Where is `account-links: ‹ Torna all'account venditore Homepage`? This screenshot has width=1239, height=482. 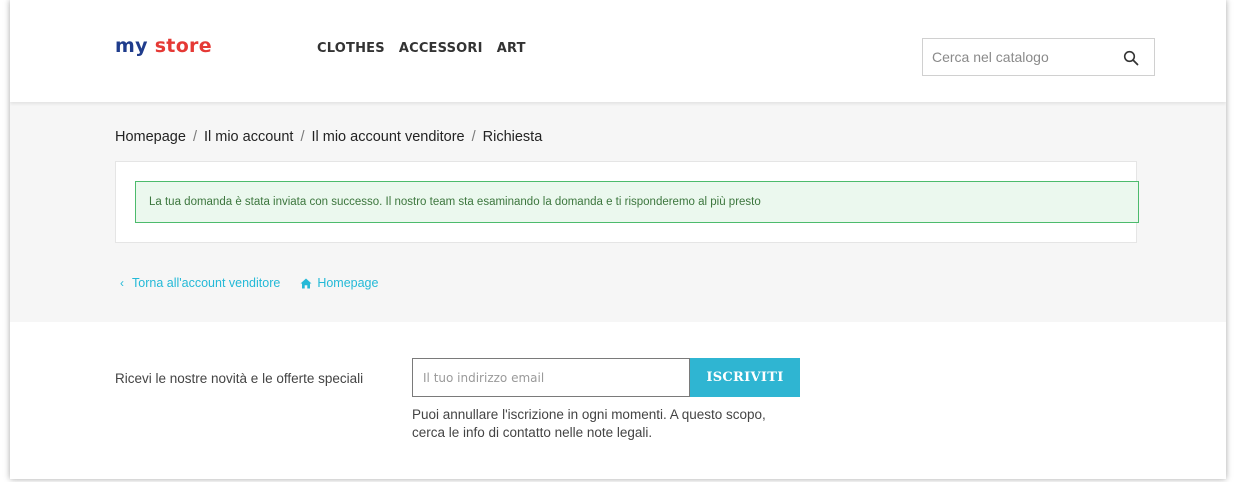 account-links: ‹ Torna all'account venditore Homepage is located at coordinates (249, 283).